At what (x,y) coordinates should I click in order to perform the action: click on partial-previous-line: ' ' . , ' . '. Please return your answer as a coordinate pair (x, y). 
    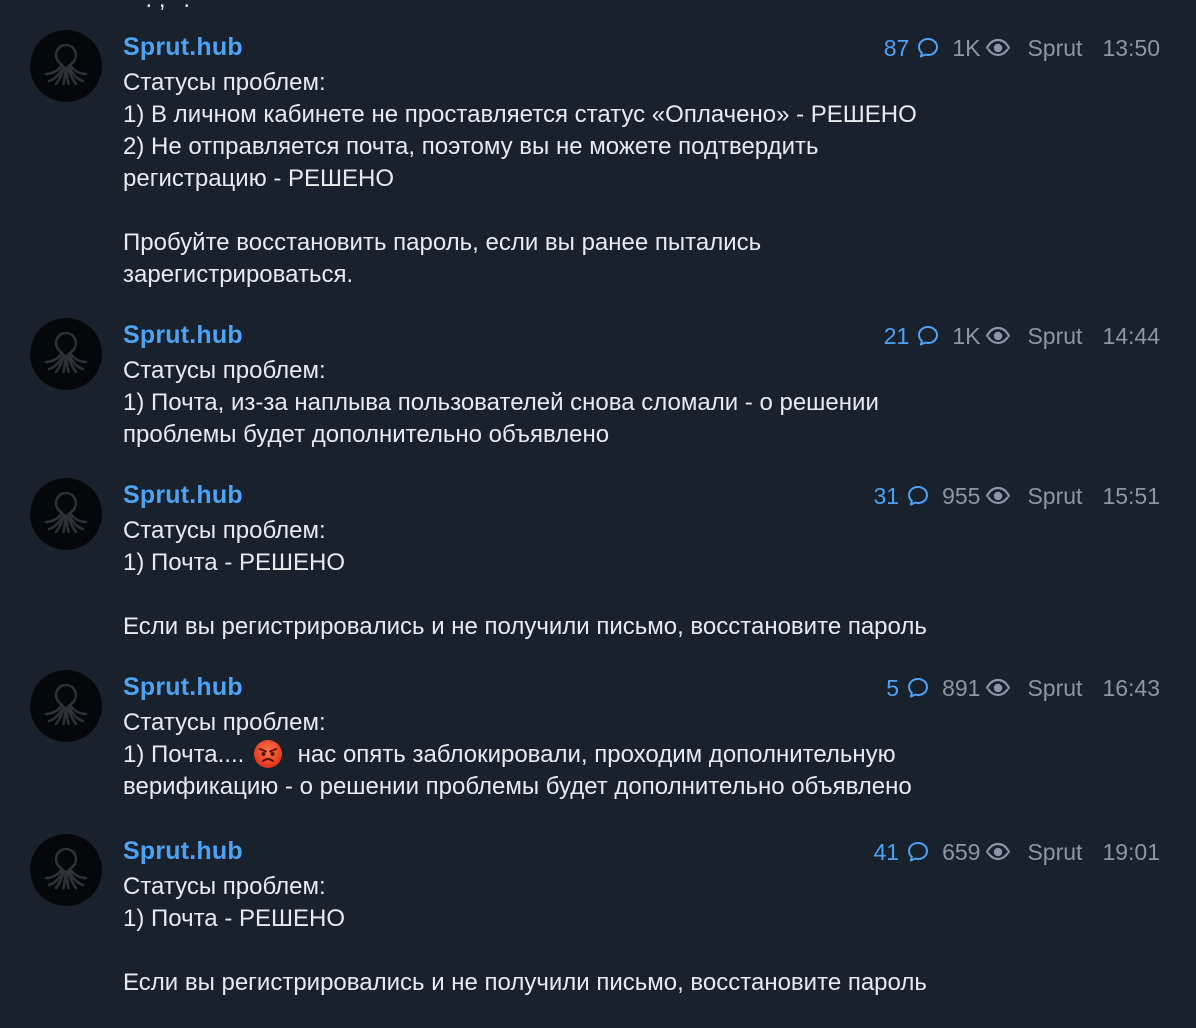
    Looking at the image, I should click on (162, 7).